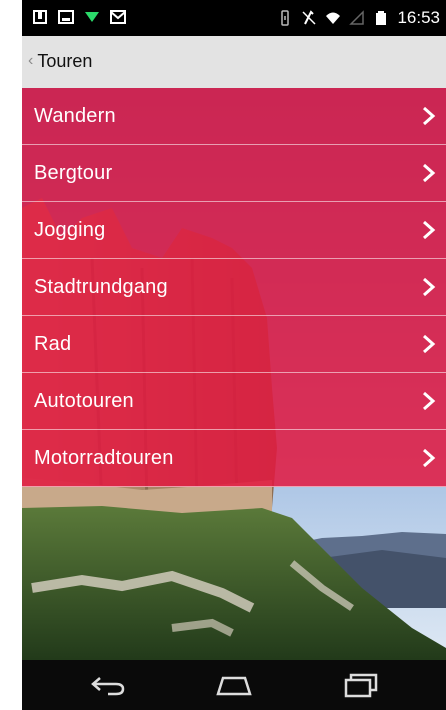 The image size is (446, 710). I want to click on list-item-label: Autotouren, so click(84, 400).